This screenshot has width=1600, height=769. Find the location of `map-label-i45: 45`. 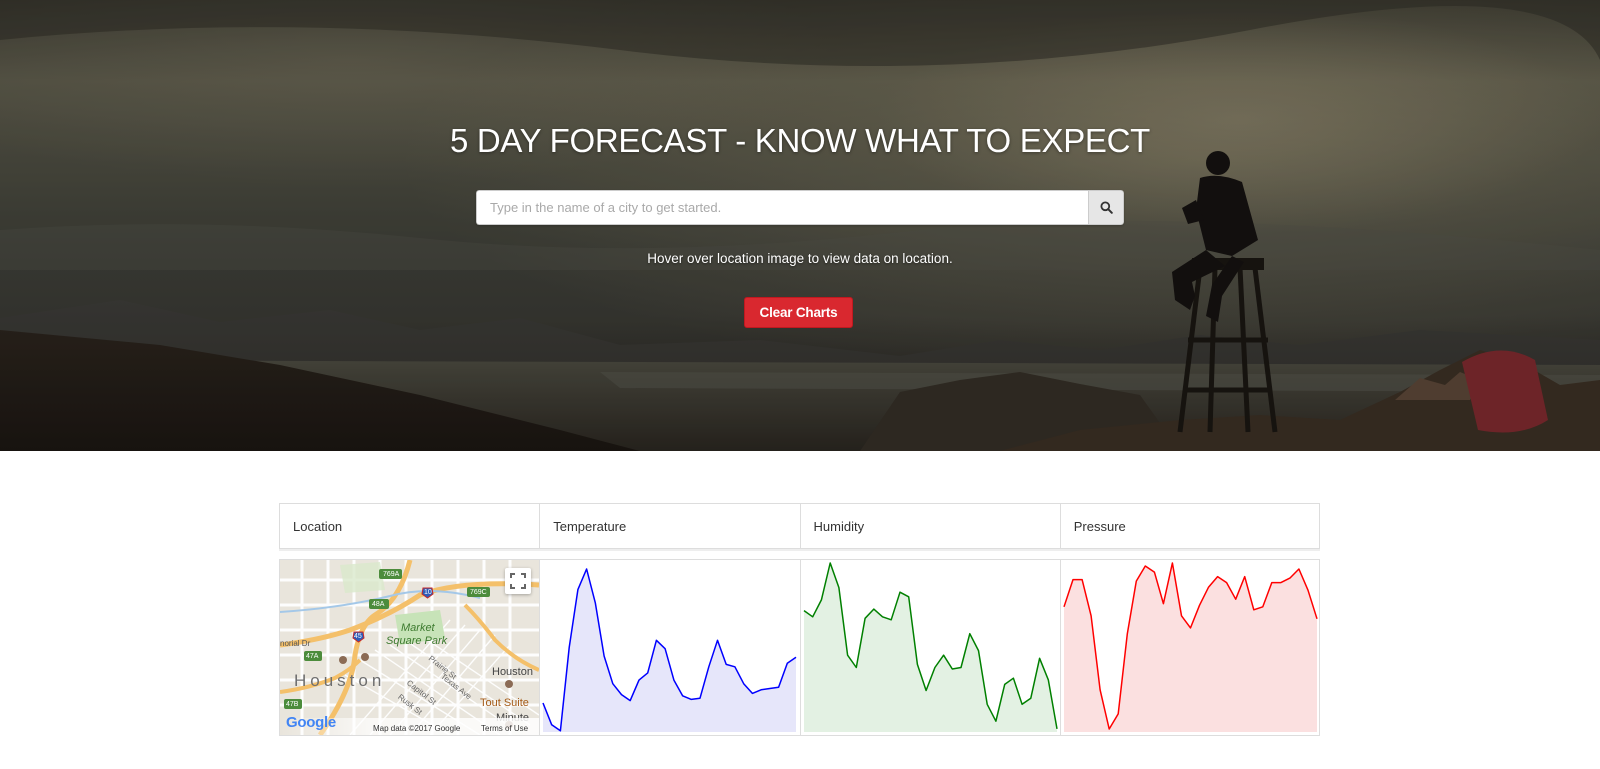

map-label-i45: 45 is located at coordinates (358, 636).